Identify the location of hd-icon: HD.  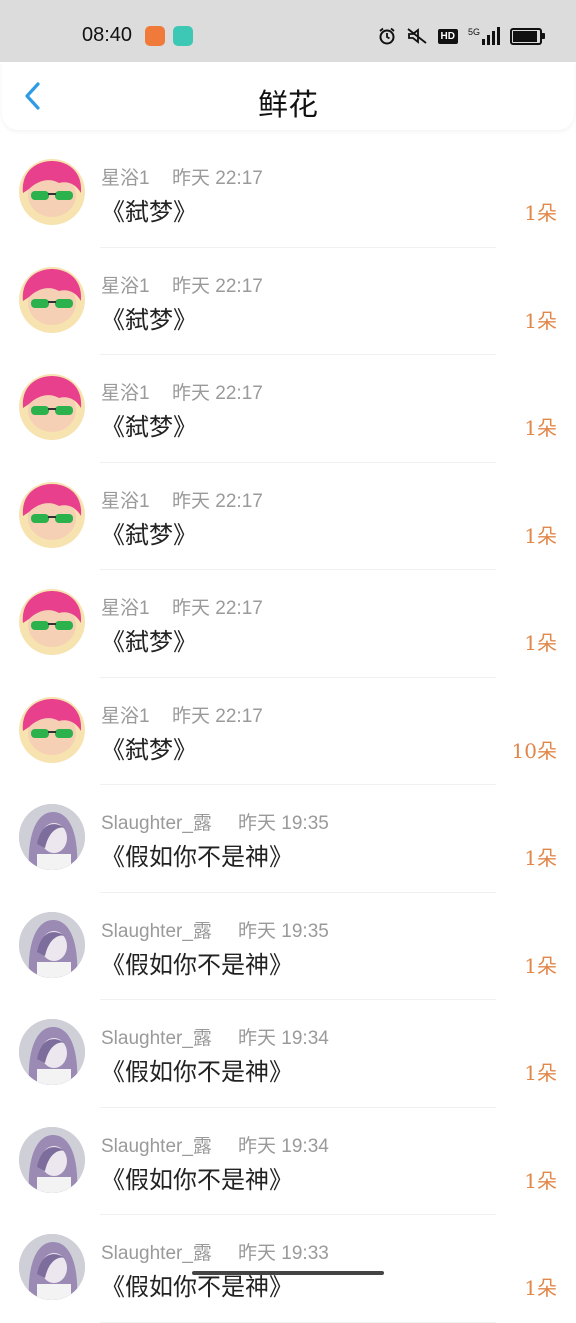
(447, 36).